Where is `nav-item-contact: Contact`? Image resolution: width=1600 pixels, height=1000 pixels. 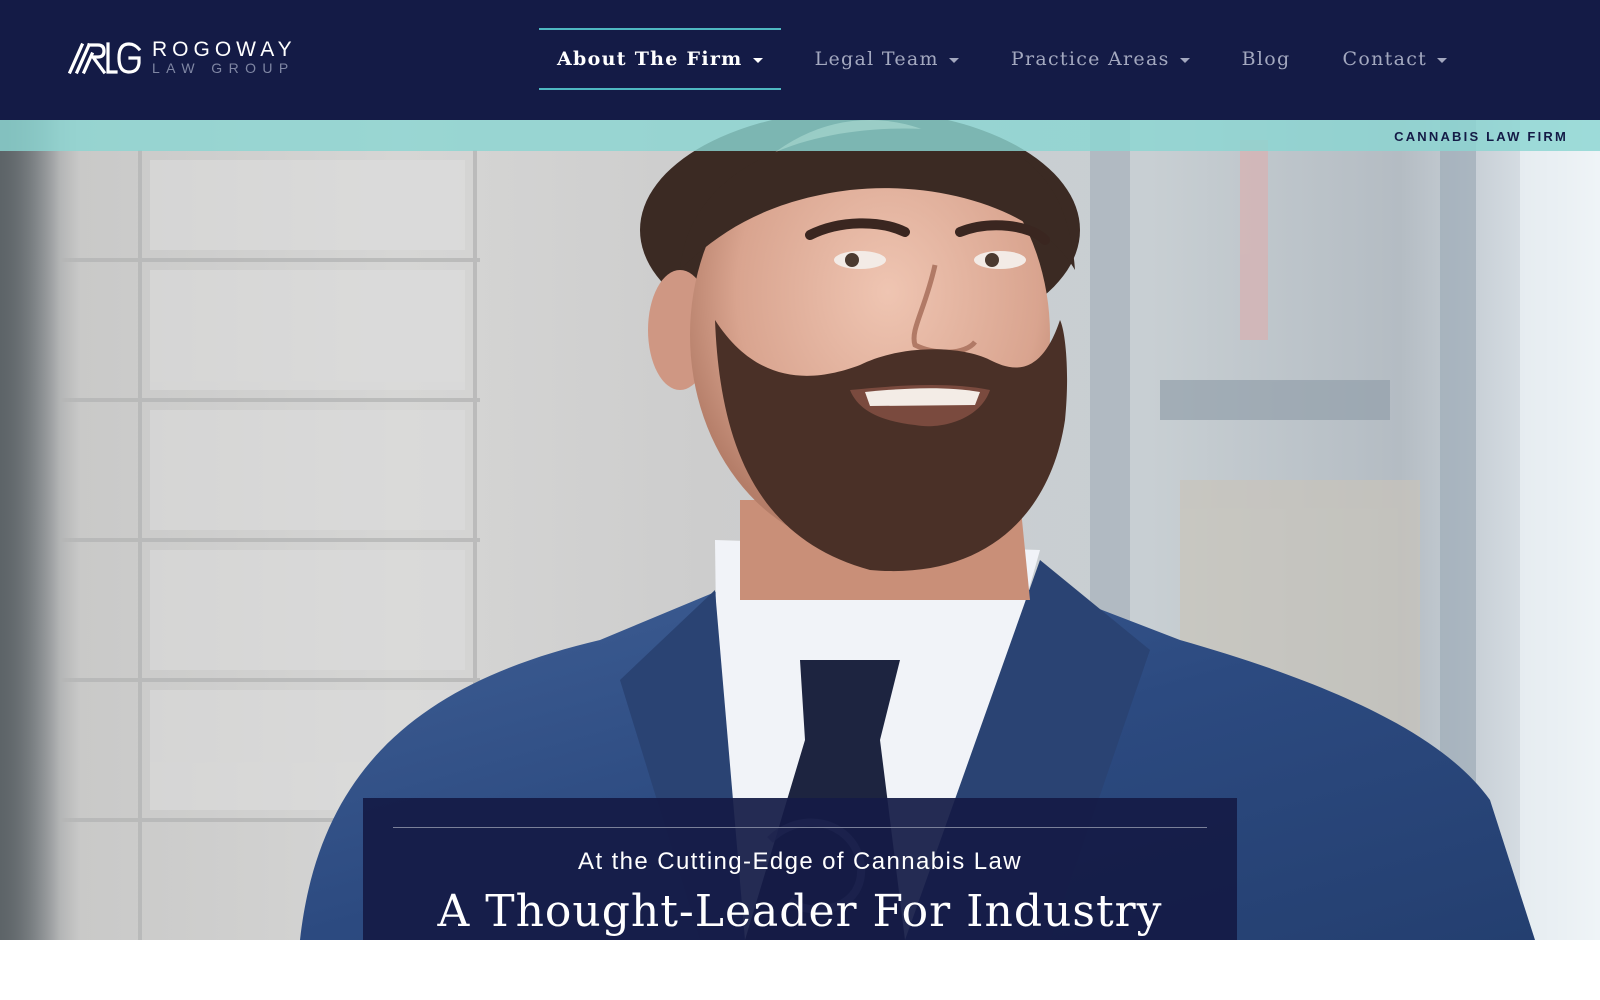 nav-item-contact: Contact is located at coordinates (1395, 59).